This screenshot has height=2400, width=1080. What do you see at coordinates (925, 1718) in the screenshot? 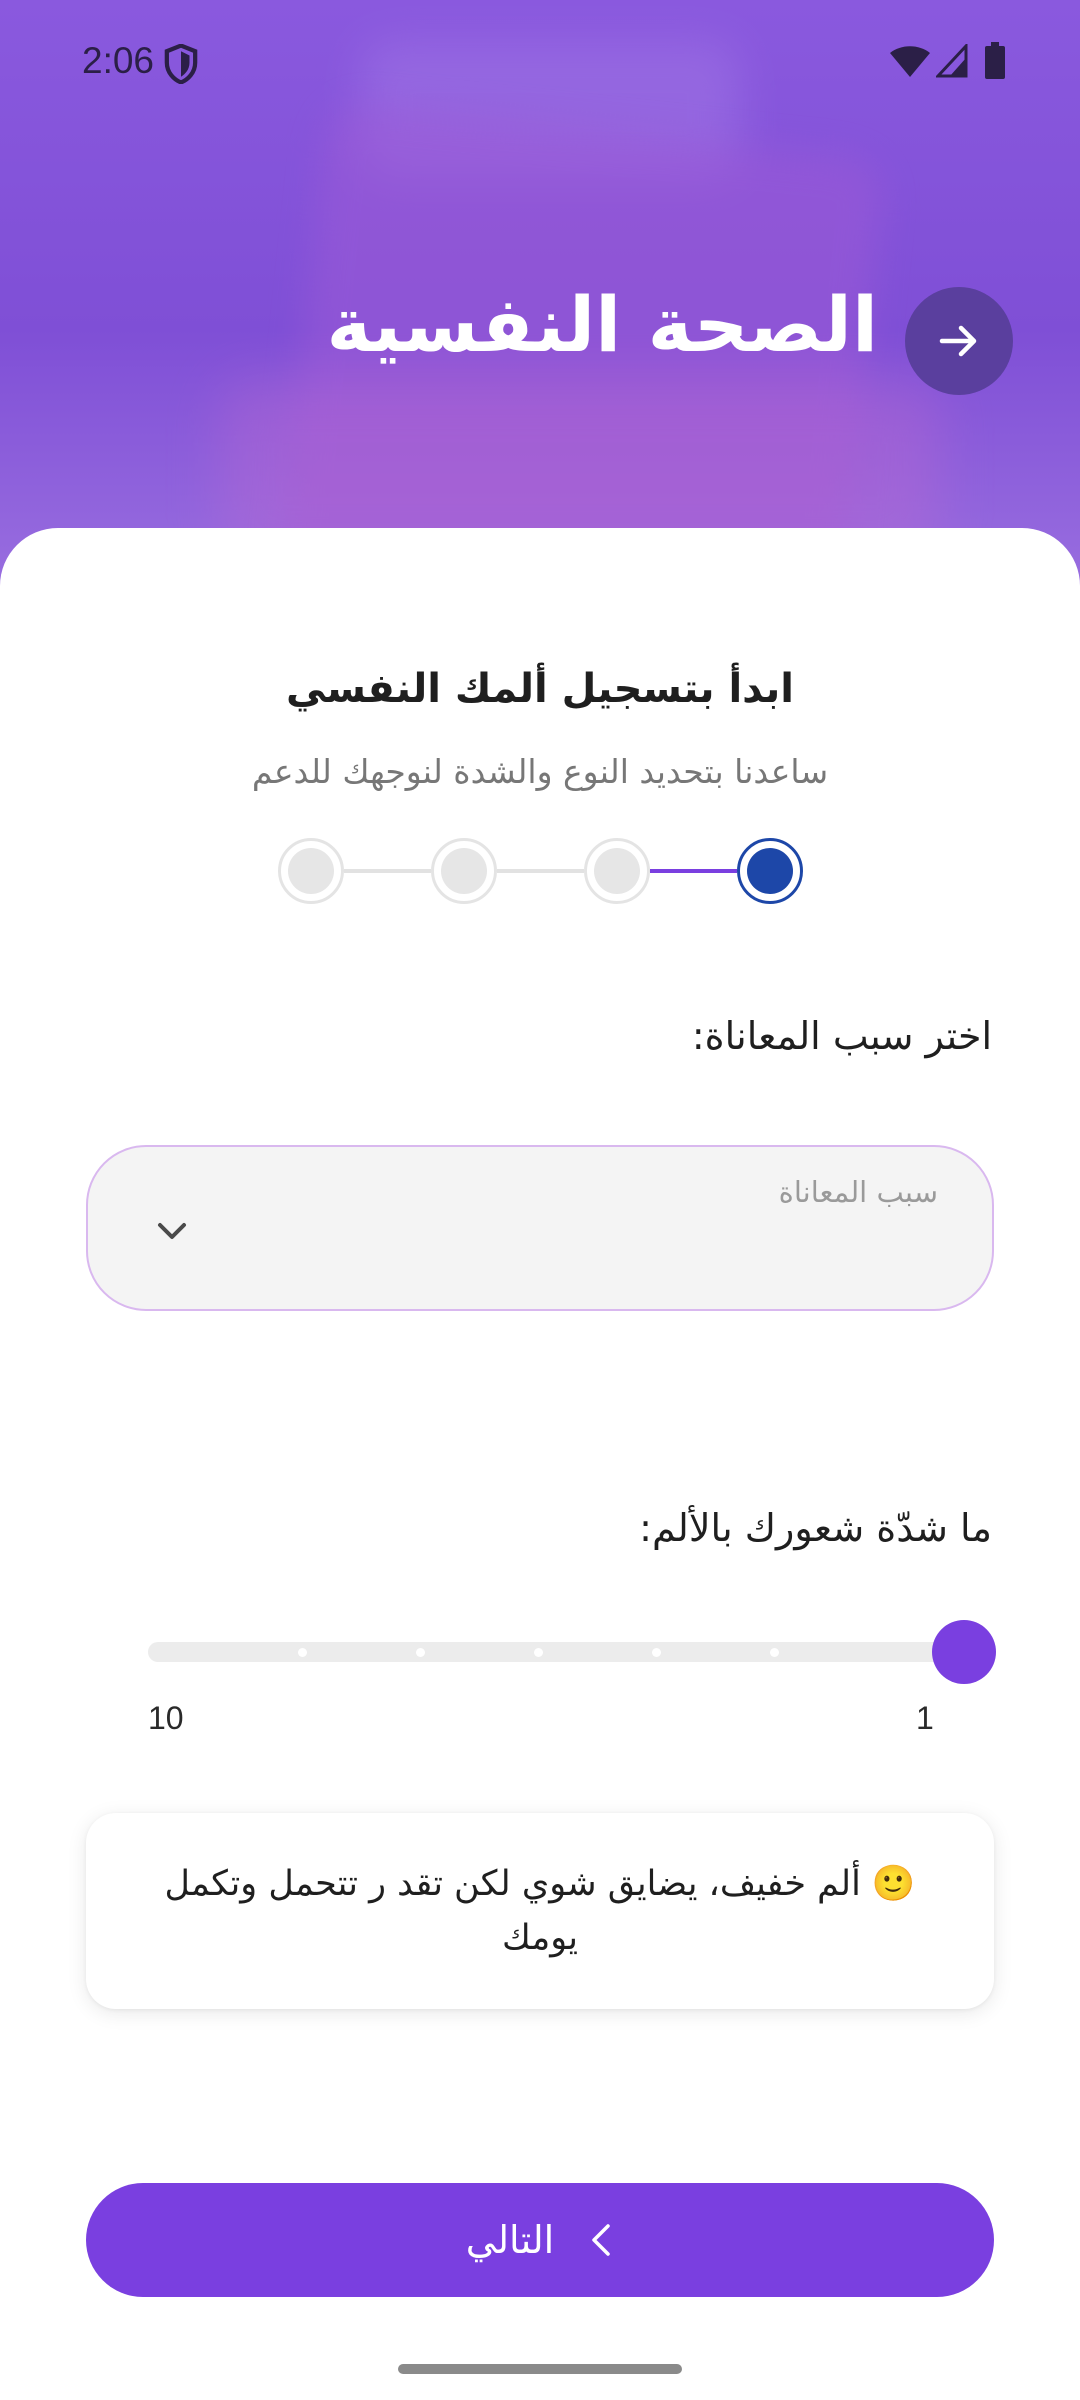
I see `slider-min-label: 1` at bounding box center [925, 1718].